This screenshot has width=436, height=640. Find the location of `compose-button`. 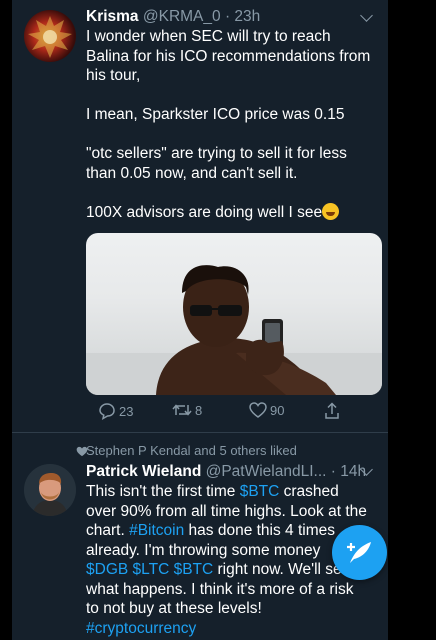

compose-button is located at coordinates (359, 552).